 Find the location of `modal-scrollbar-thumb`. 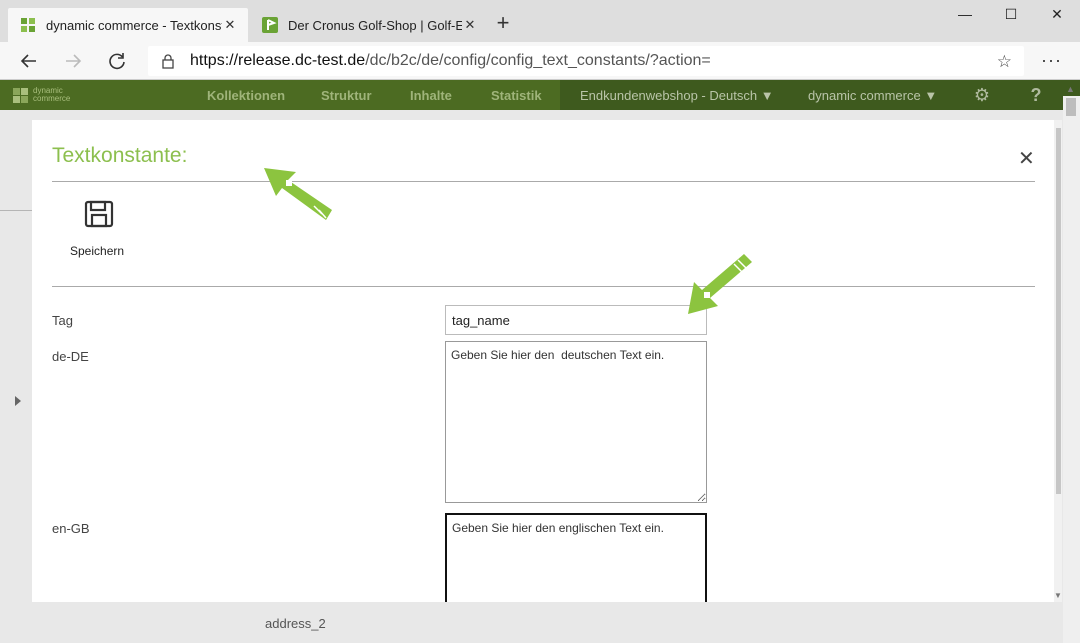

modal-scrollbar-thumb is located at coordinates (1058, 311).